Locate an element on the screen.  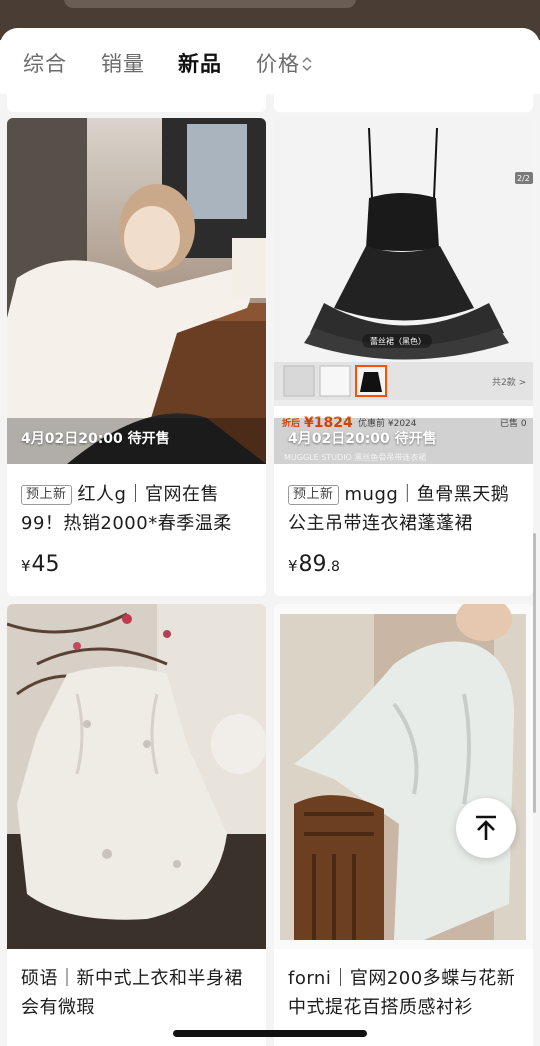
arrow-up-to-top-icon is located at coordinates (486, 827).